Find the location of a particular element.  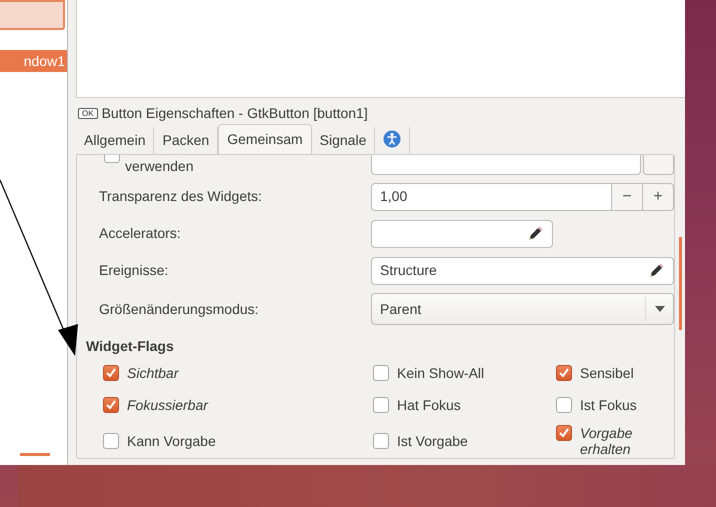

checkbox-label: Vorgabe erhalten is located at coordinates (607, 441).